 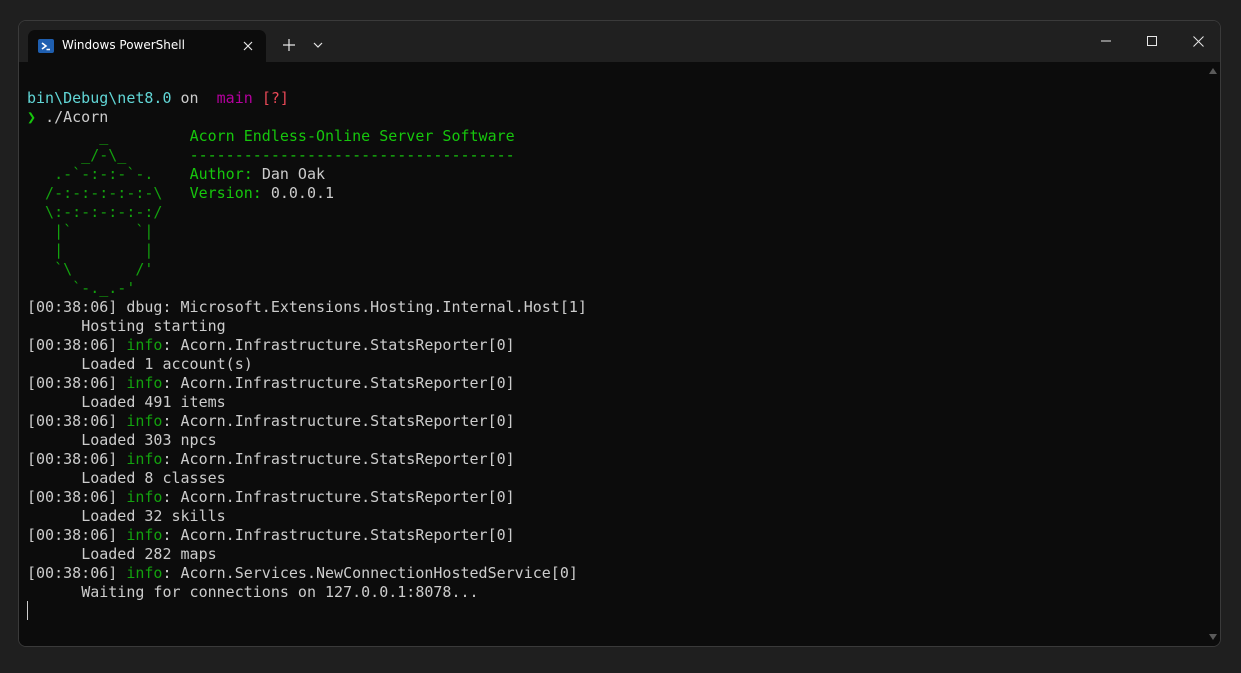 I want to click on banner-title: Acorn Endless-Online Server Software, so click(x=352, y=136).